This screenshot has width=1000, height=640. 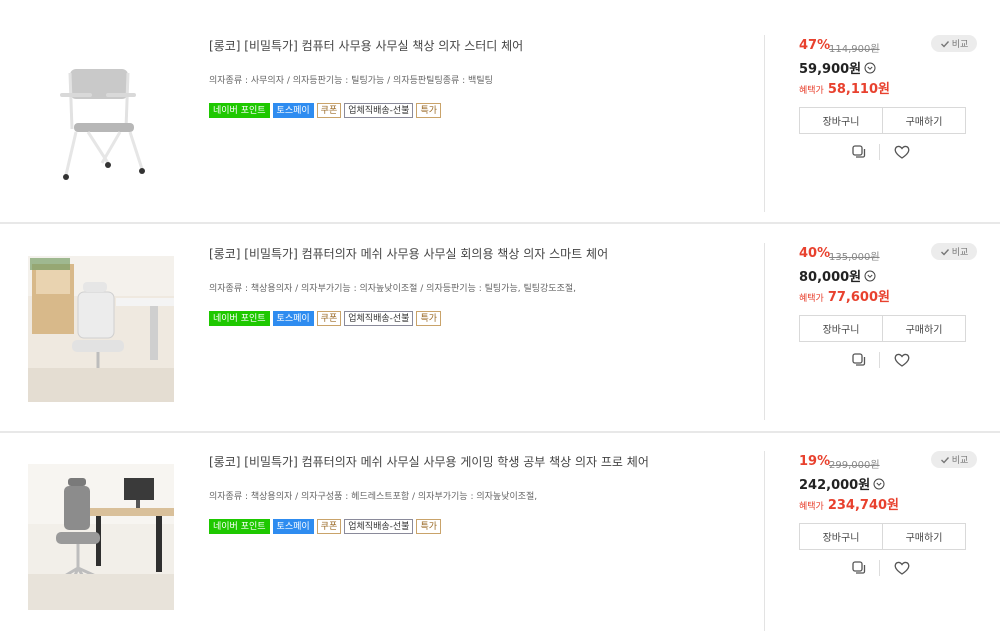 What do you see at coordinates (854, 49) in the screenshot?
I see `original-price: 114,900원` at bounding box center [854, 49].